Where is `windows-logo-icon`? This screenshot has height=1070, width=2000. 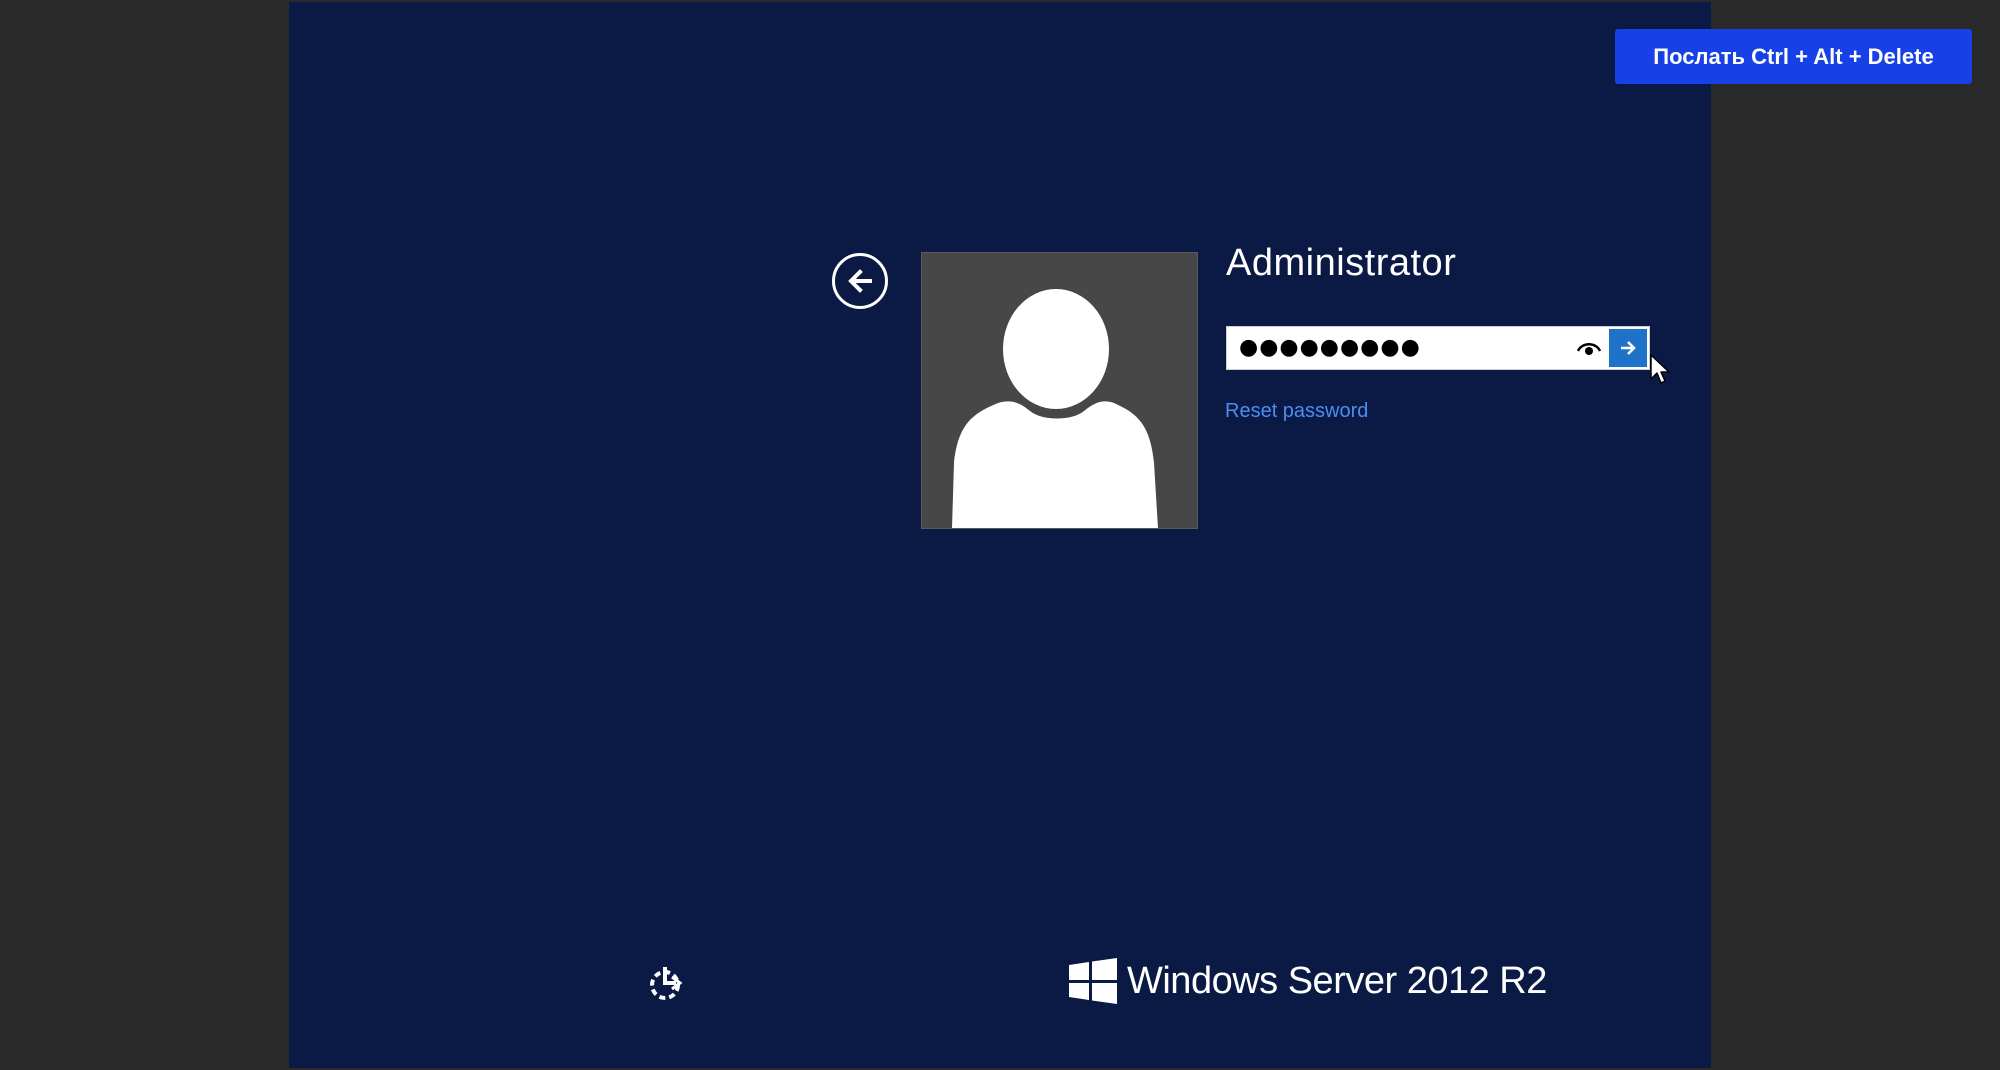 windows-logo-icon is located at coordinates (1093, 981).